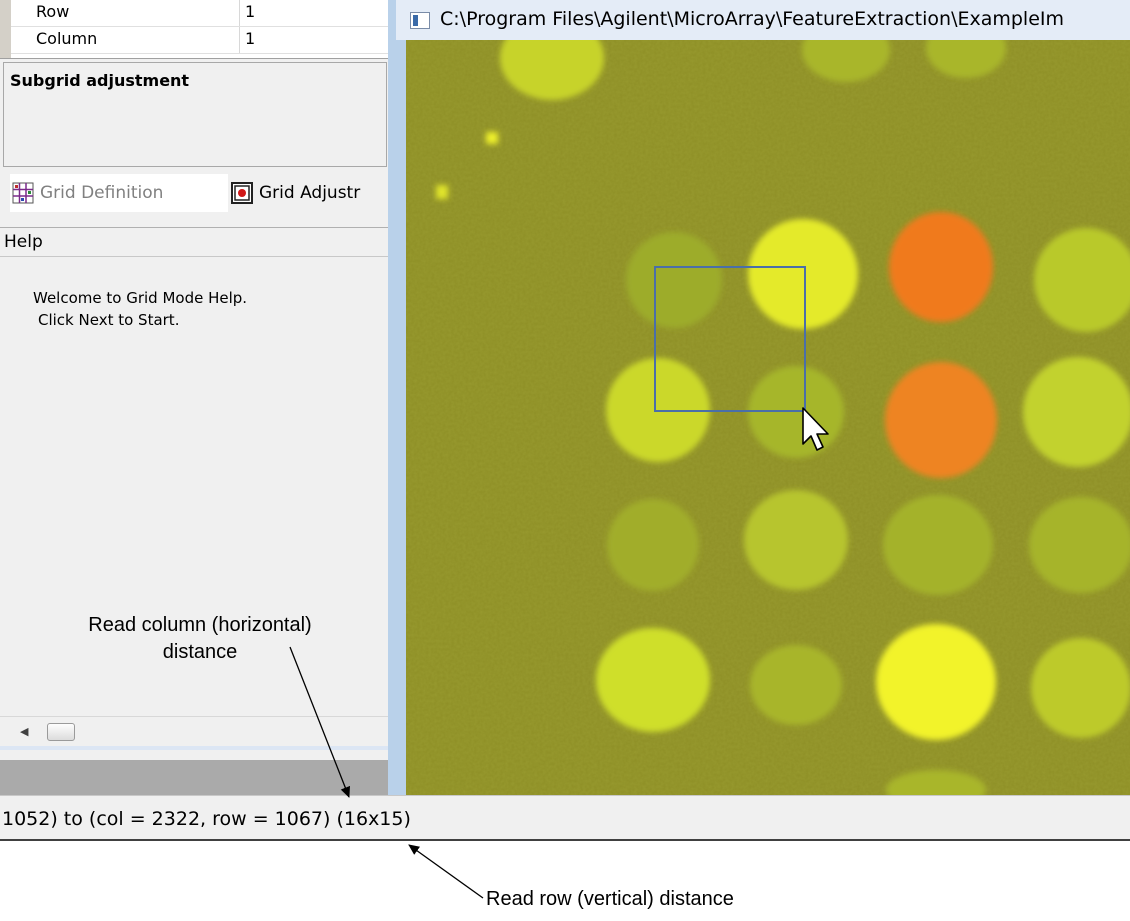 The width and height of the screenshot is (1130, 921). What do you see at coordinates (200, 625) in the screenshot?
I see `column-annotation-line: Read column (horizontal)` at bounding box center [200, 625].